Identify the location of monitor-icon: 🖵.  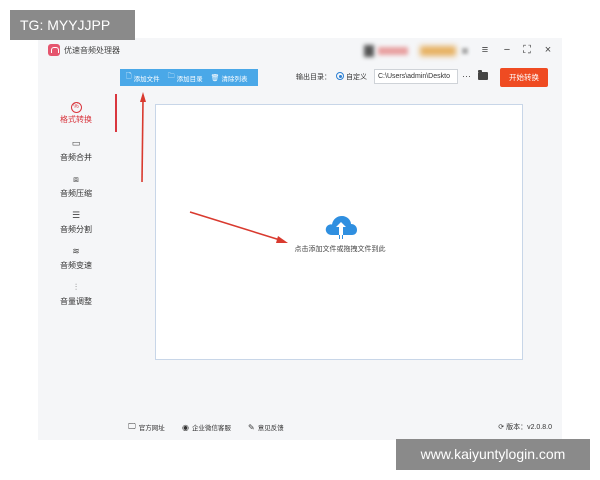
(132, 426).